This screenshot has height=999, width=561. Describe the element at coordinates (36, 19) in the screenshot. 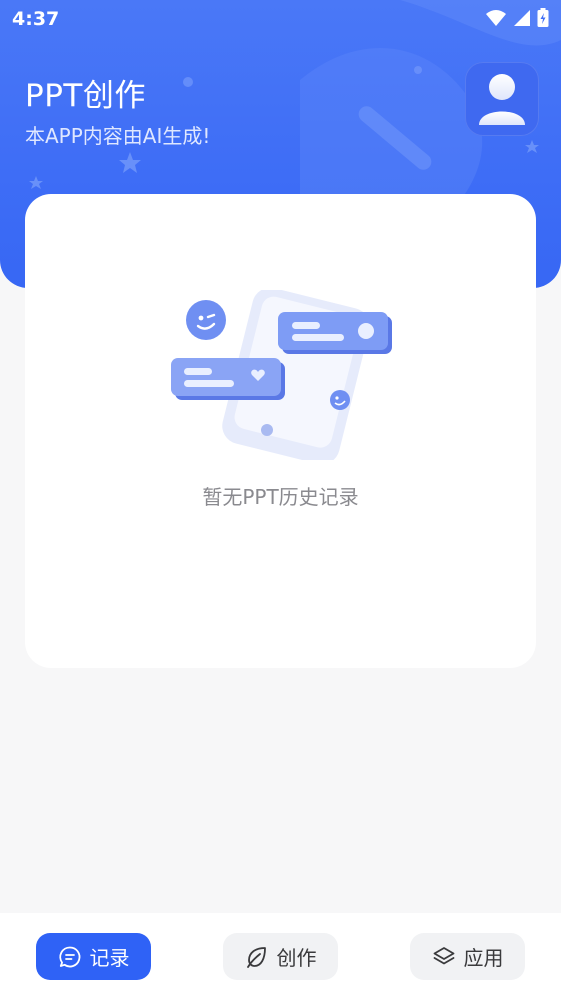

I see `status-time: 4:37` at that location.